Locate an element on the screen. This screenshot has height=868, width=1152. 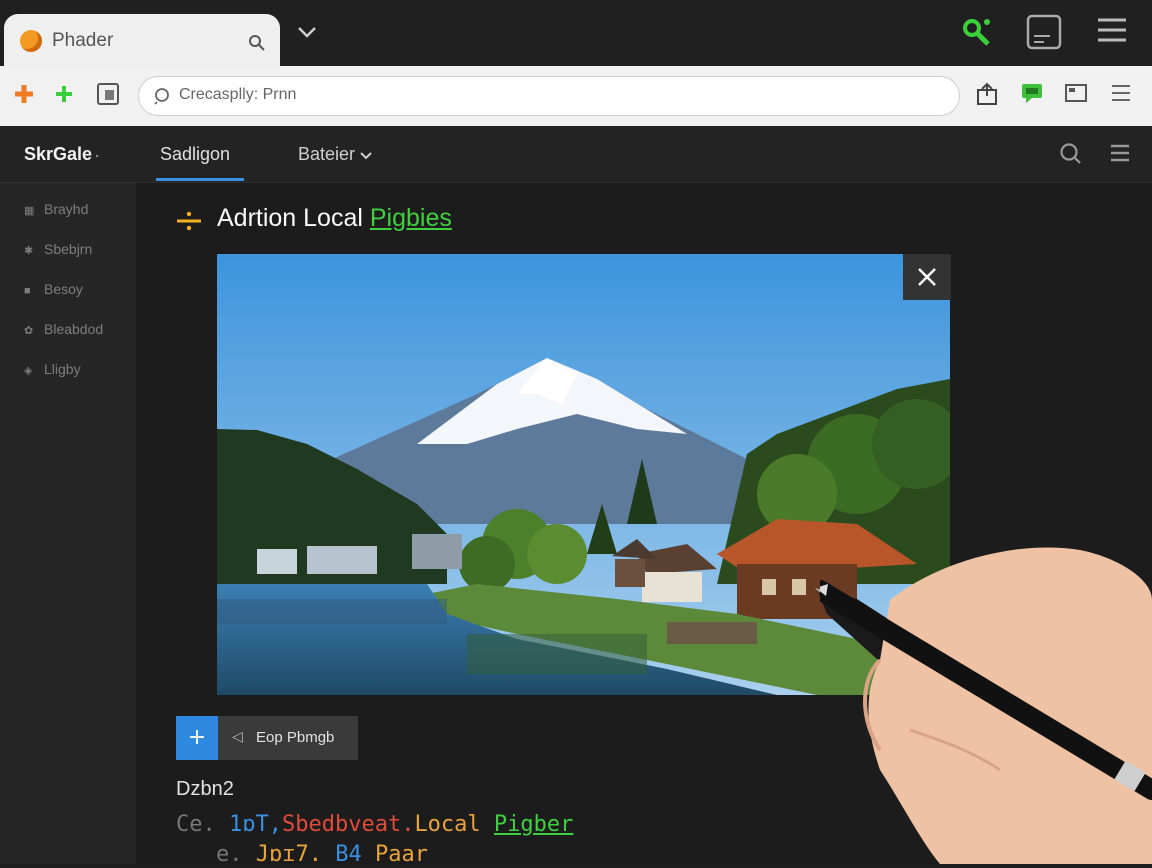
code-prefix-1: Ce. is located at coordinates (196, 824).